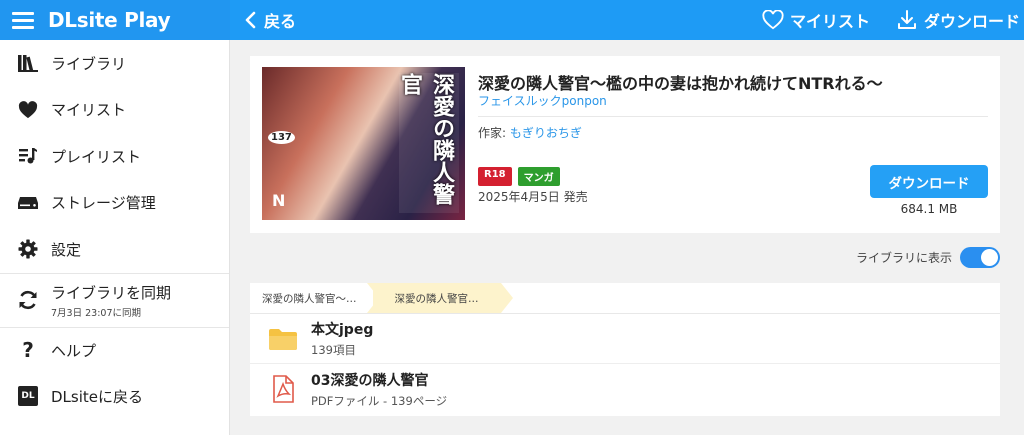 This screenshot has width=1024, height=435. Describe the element at coordinates (494, 133) in the screenshot. I see `author-label: 作家:` at that location.